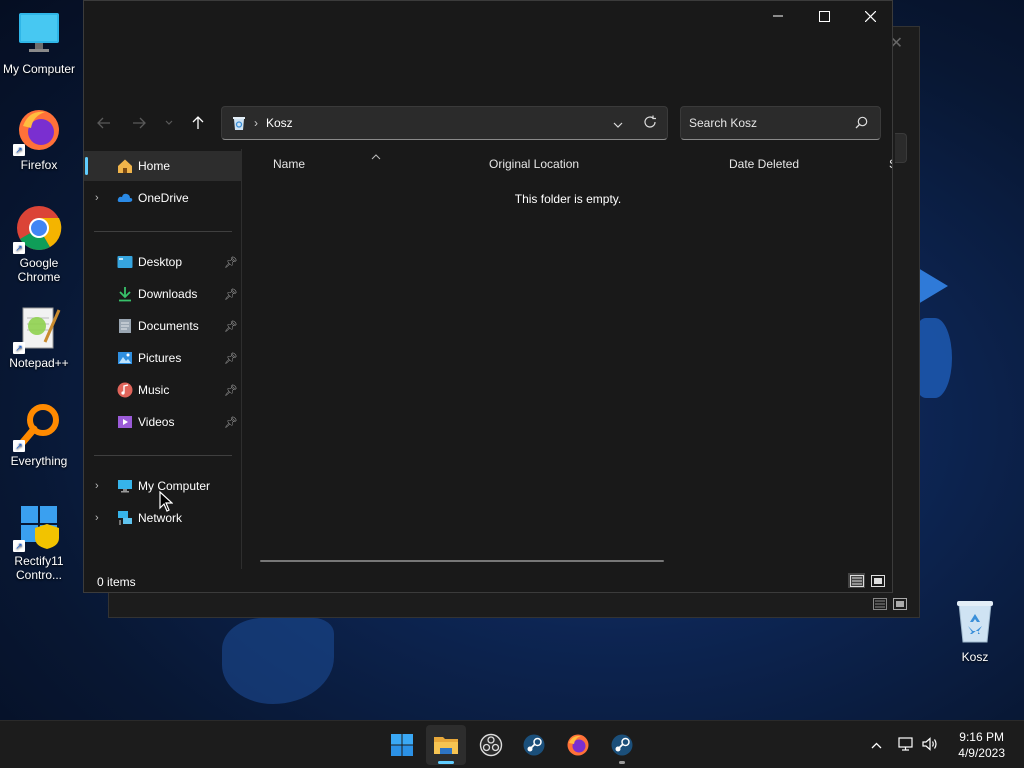  I want to click on taskbar-steam, so click(534, 745).